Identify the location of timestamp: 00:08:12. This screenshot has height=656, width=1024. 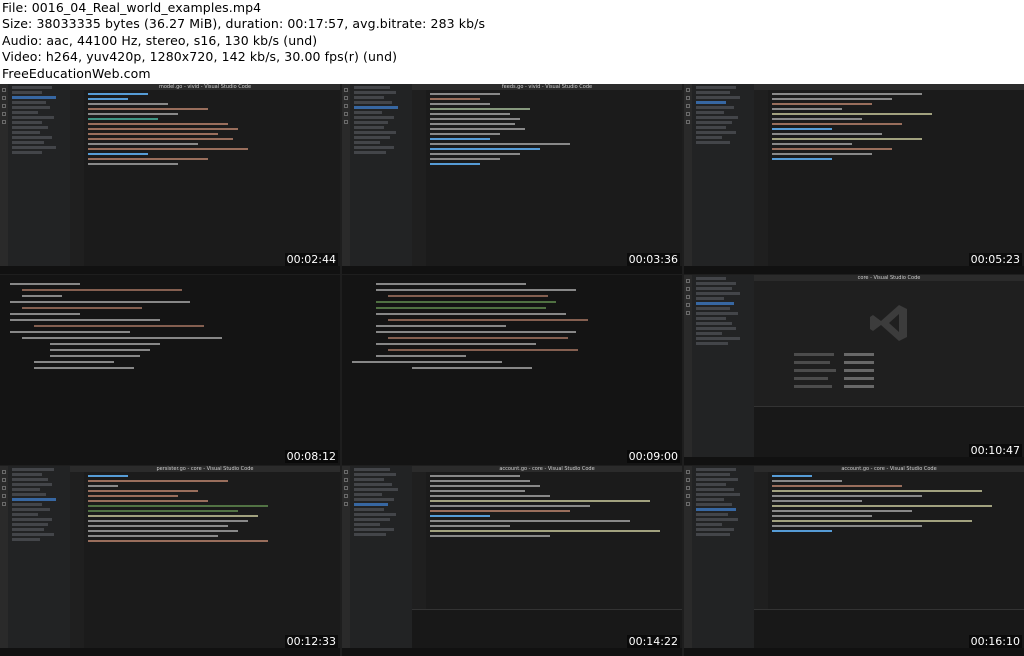
(311, 456).